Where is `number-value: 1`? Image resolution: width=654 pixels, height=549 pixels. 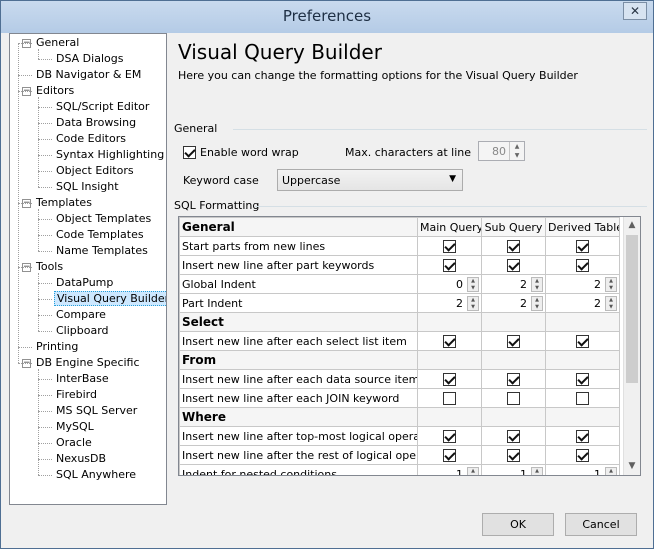
number-value: 1 is located at coordinates (523, 471).